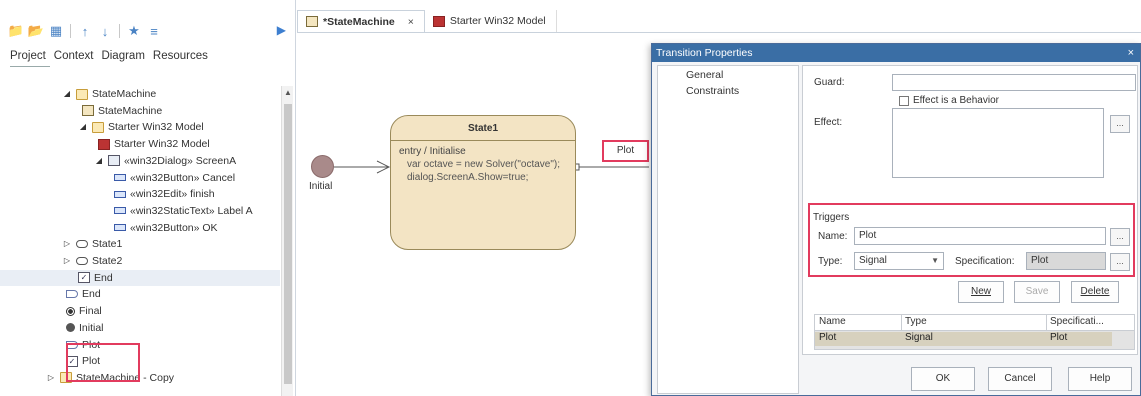  Describe the element at coordinates (322, 166) in the screenshot. I see `initial-node` at that location.